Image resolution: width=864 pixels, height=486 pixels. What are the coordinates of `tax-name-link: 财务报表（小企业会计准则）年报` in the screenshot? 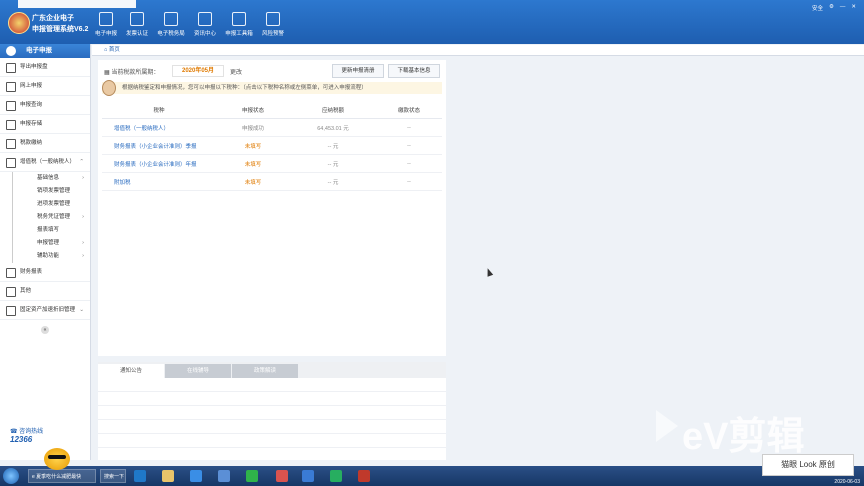 It's located at (159, 163).